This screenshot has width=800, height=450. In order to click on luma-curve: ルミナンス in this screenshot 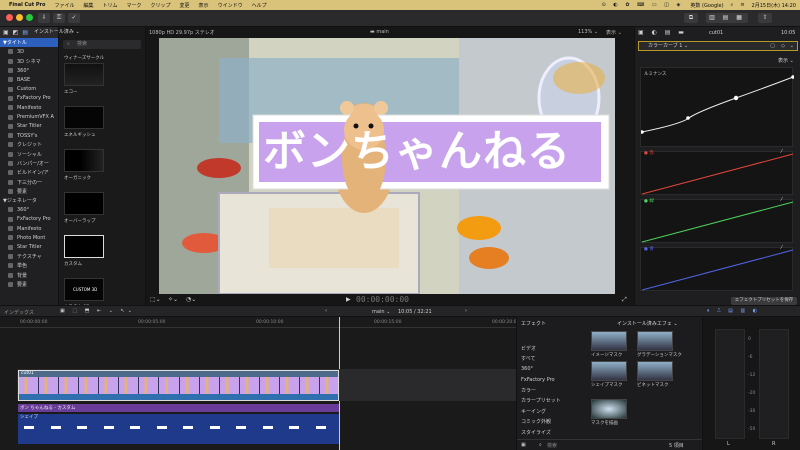, I will do `click(717, 107)`.